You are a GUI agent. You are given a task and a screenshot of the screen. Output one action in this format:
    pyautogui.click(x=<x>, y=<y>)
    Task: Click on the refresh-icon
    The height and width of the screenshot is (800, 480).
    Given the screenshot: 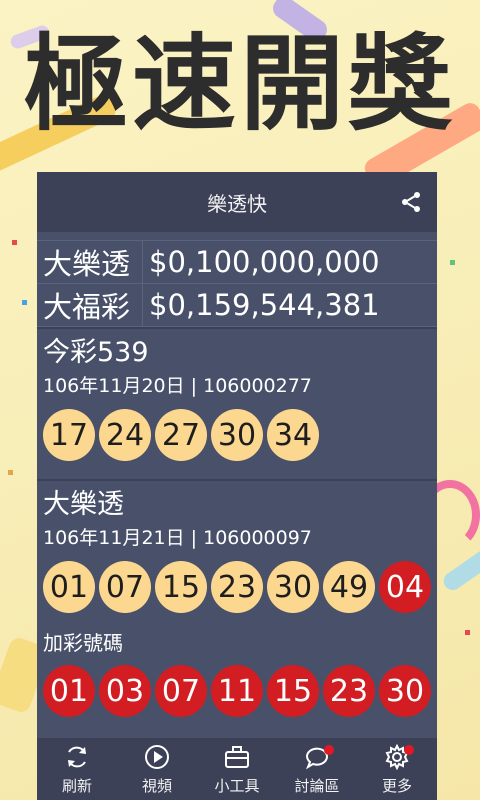 What is the action you would take?
    pyautogui.click(x=77, y=756)
    